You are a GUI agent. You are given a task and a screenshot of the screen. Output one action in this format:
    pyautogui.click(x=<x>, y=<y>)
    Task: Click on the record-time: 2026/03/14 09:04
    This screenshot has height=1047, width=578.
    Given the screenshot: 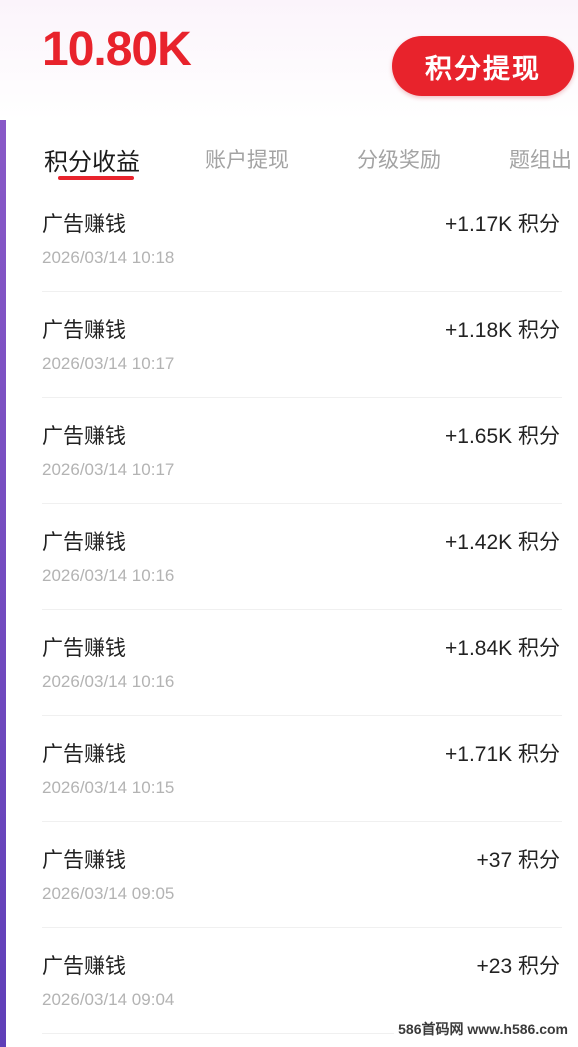 What is the action you would take?
    pyautogui.click(x=108, y=999)
    